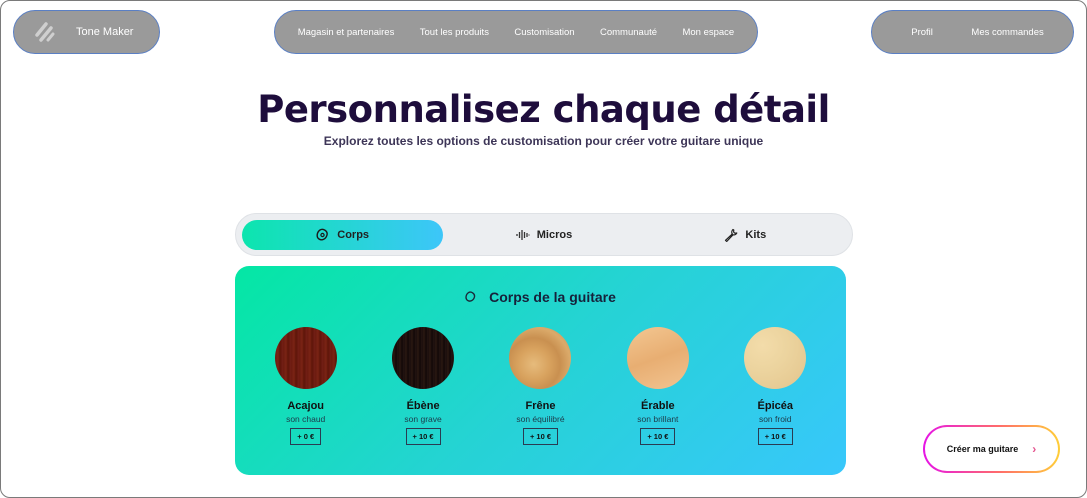 This screenshot has height=498, width=1087. I want to click on nav-item-customisation: Customisation, so click(544, 32).